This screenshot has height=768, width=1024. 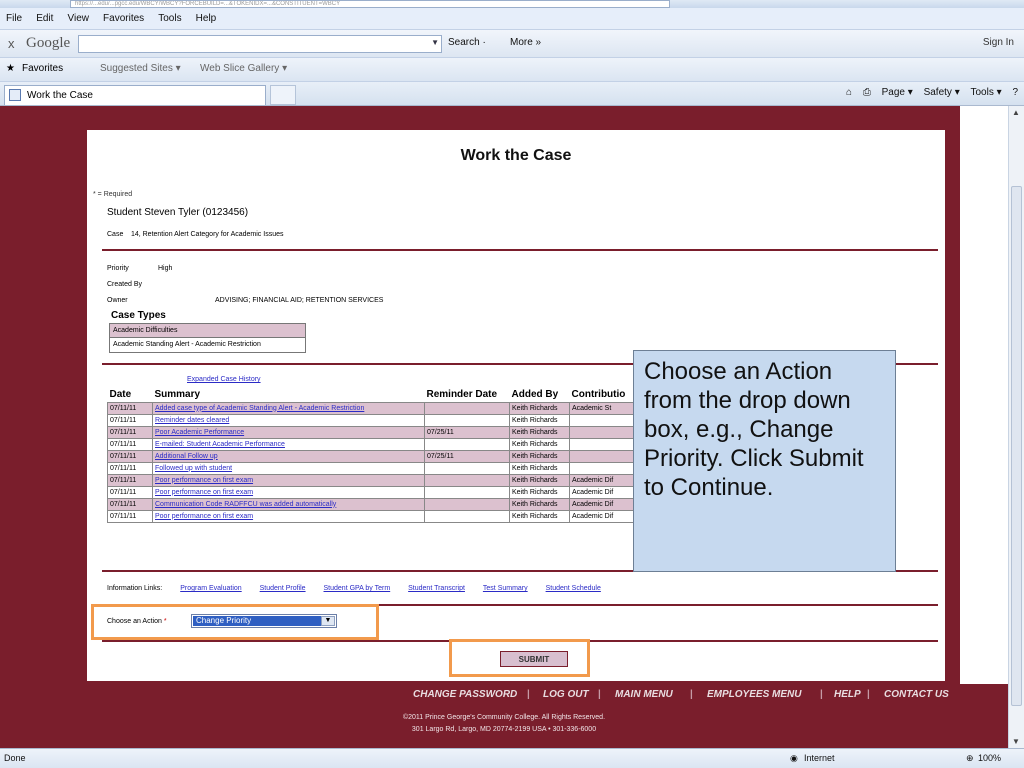 I want to click on summary-cell: Poor performance on first exam, so click(x=288, y=492).